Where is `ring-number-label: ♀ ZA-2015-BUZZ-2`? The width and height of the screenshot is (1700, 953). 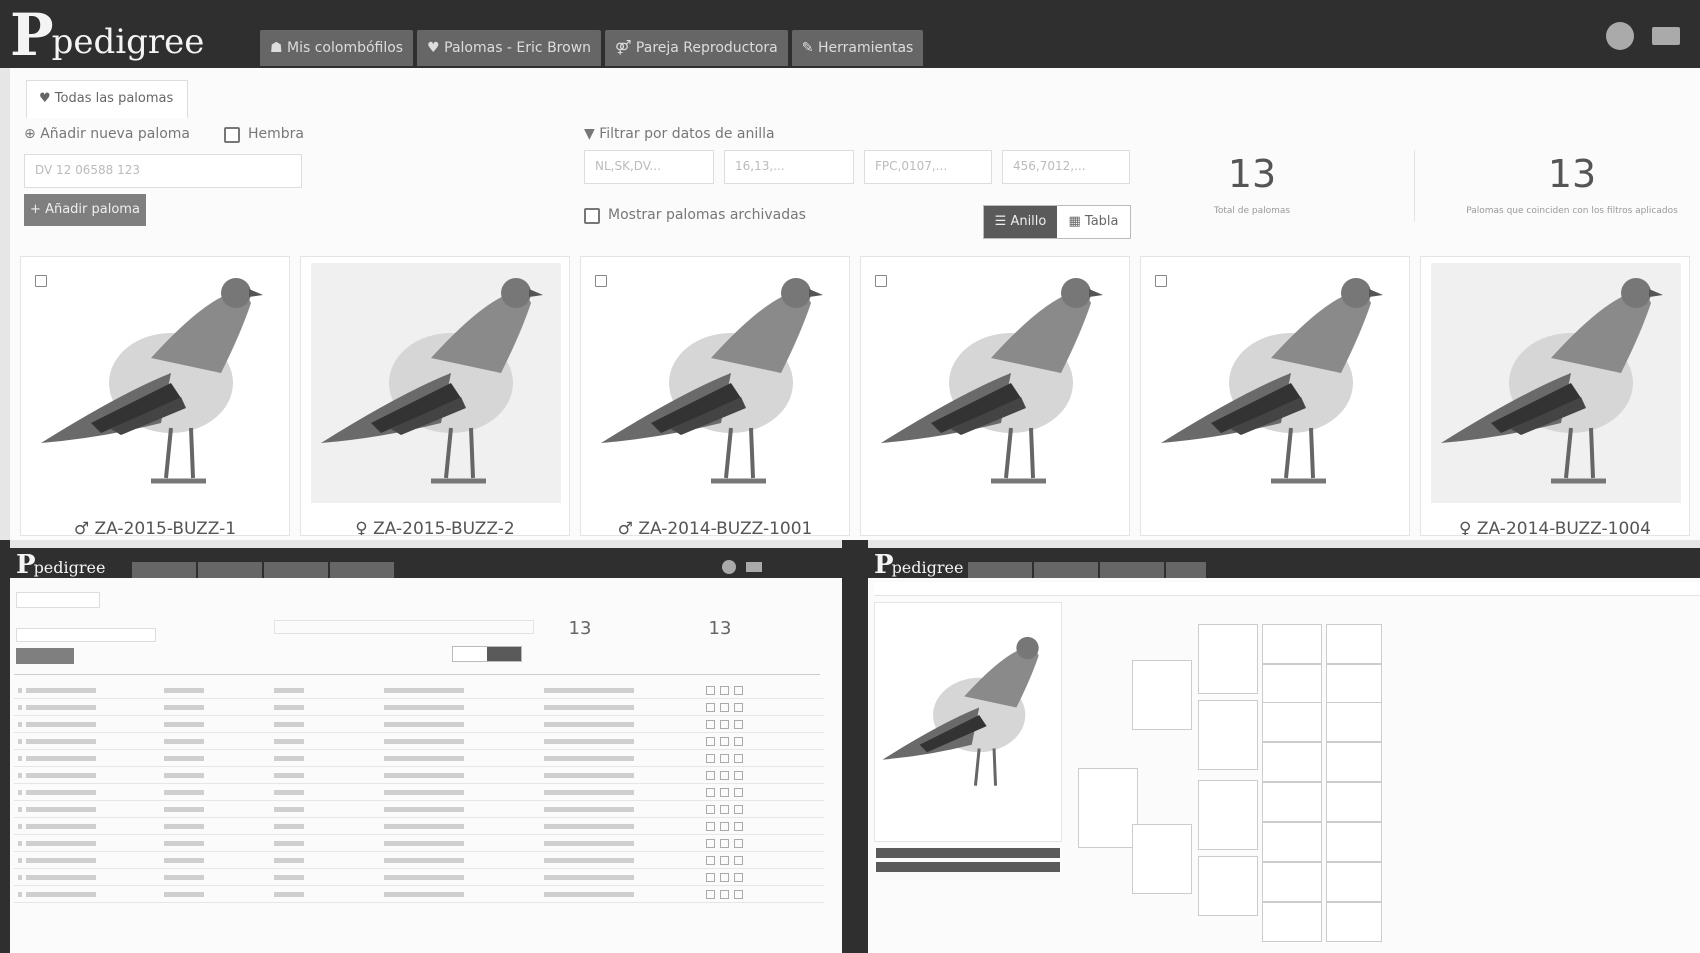
ring-number-label: ♀ ZA-2015-BUZZ-2 is located at coordinates (435, 527).